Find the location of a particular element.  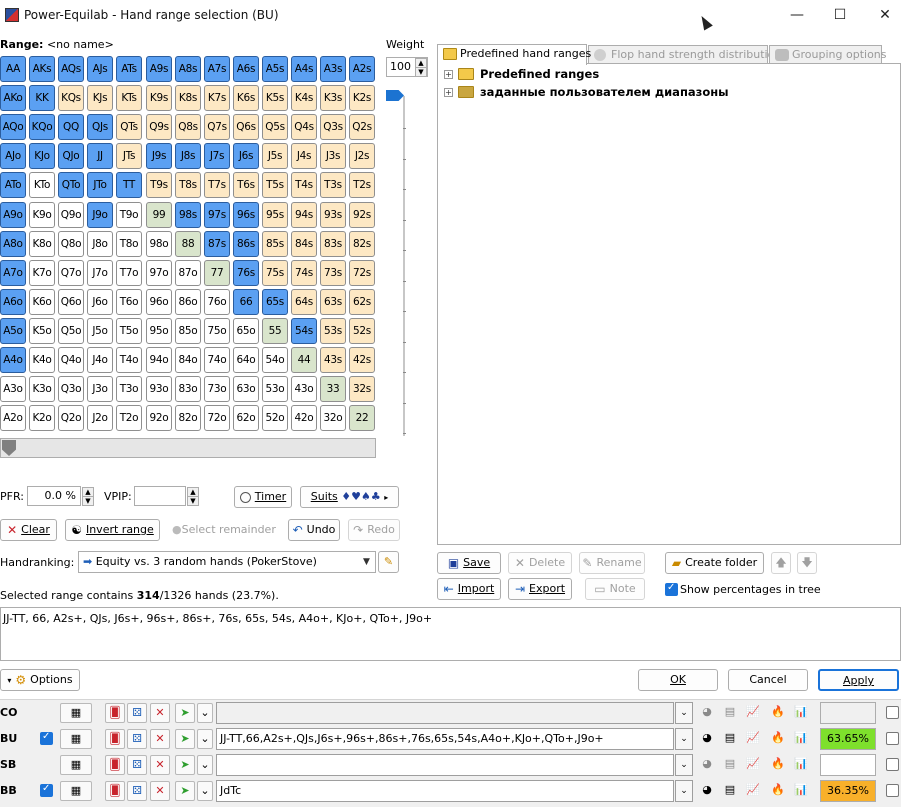

hand-cell: T7s is located at coordinates (217, 185).